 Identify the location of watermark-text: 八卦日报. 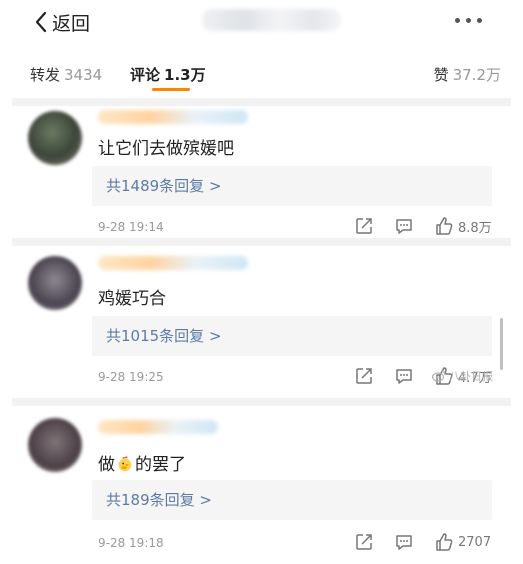
(471, 376).